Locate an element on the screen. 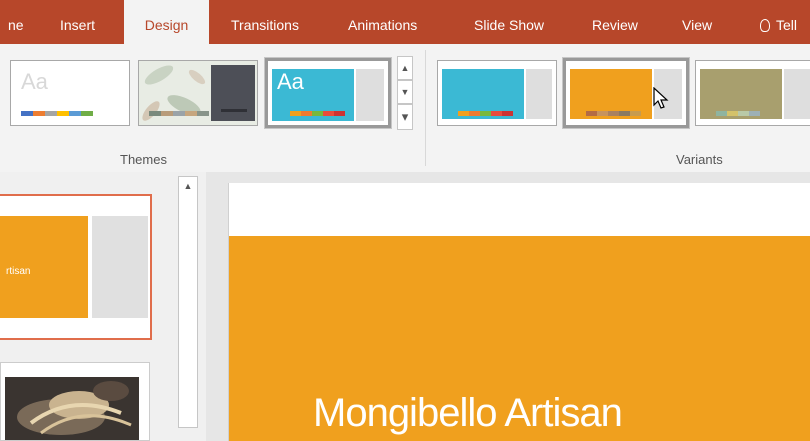 The image size is (810, 441). group-divider is located at coordinates (425, 108).